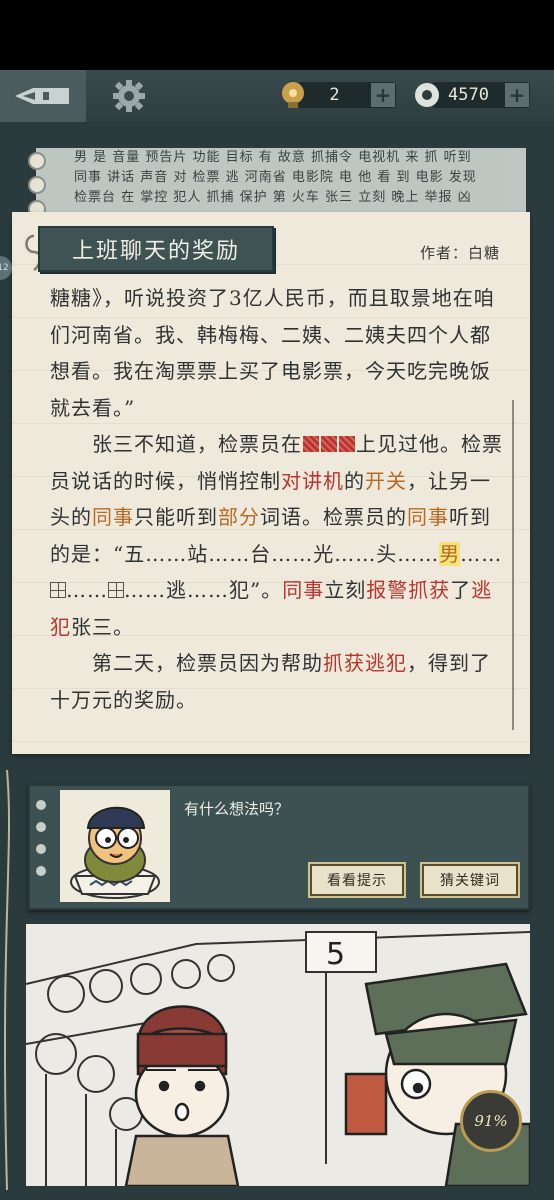  Describe the element at coordinates (383, 95) in the screenshot. I see `add-hint-button: +` at that location.